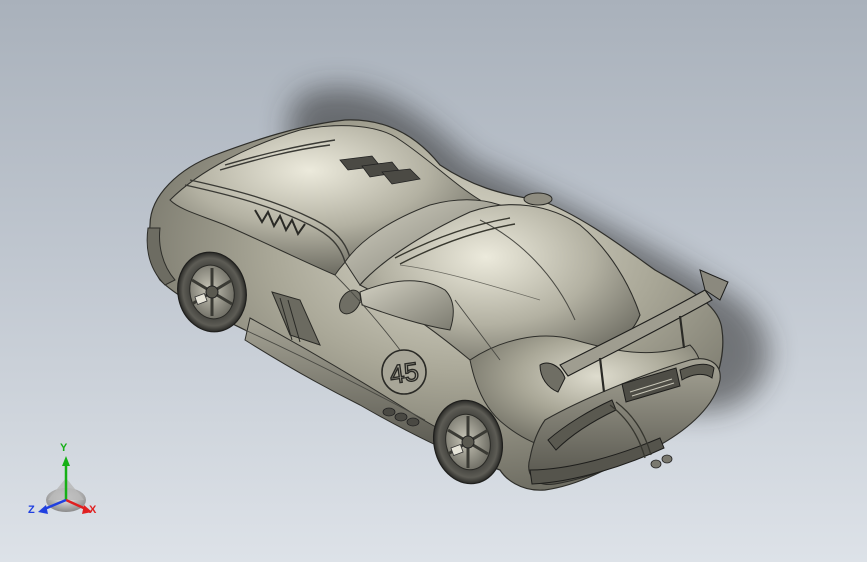  I want to click on roof-nub, so click(538, 199).